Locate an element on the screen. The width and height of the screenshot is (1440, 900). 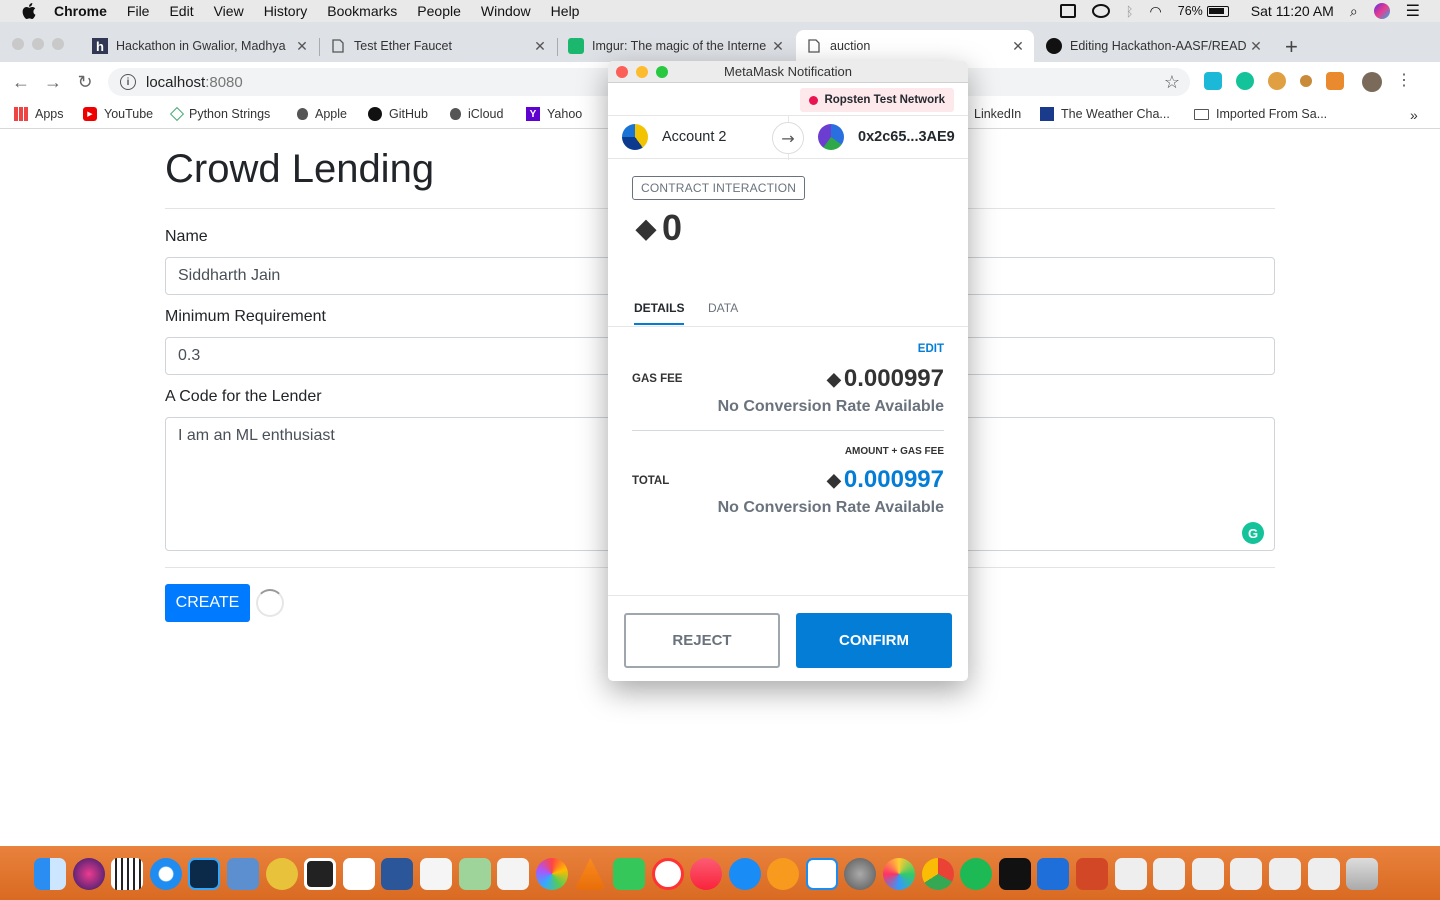
menu-app-name: Chrome is located at coordinates (80, 11).